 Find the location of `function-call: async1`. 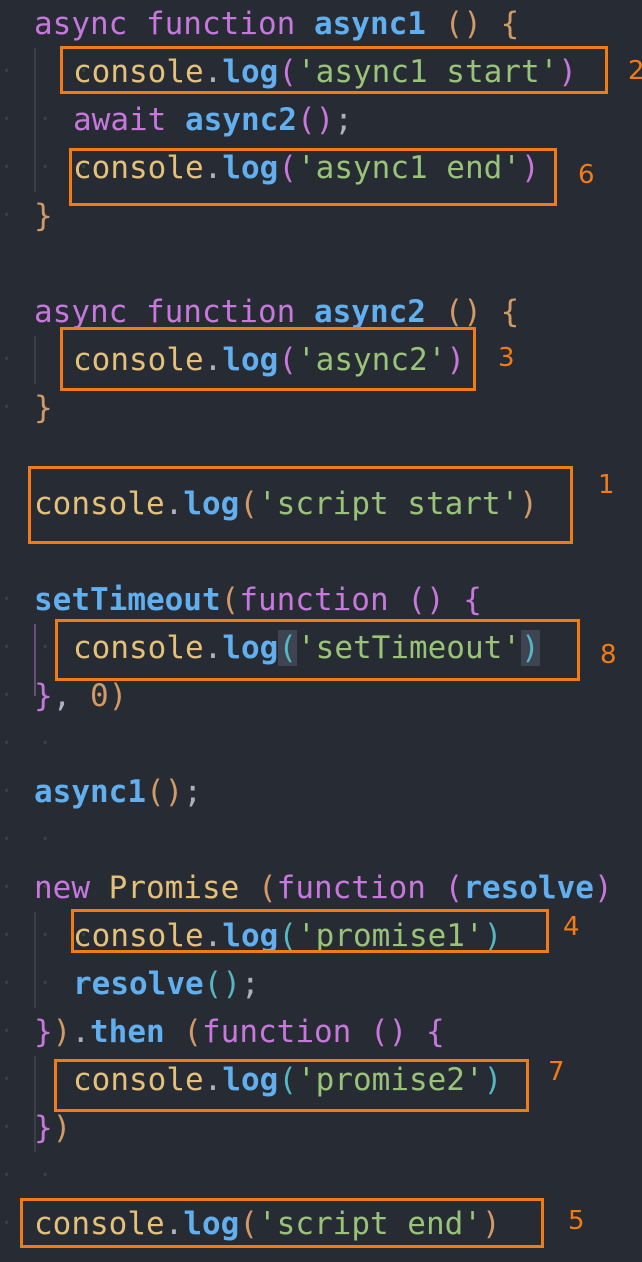

function-call: async1 is located at coordinates (90, 792).